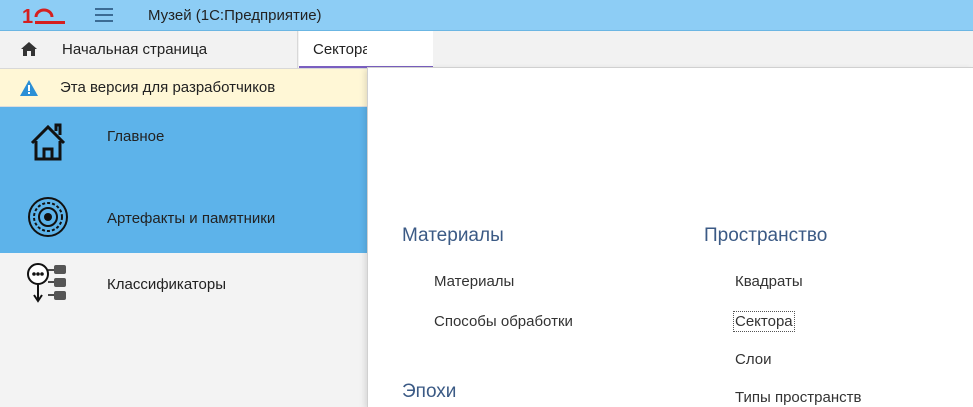 This screenshot has width=973, height=407. Describe the element at coordinates (753, 359) in the screenshot. I see `link-layers: Слои` at that location.